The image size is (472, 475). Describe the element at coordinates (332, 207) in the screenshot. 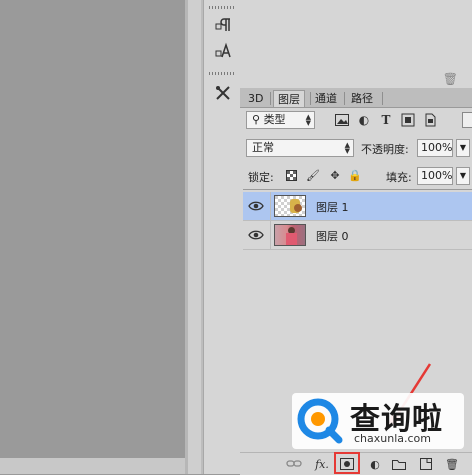

I see `layer-name: 图层 1` at that location.